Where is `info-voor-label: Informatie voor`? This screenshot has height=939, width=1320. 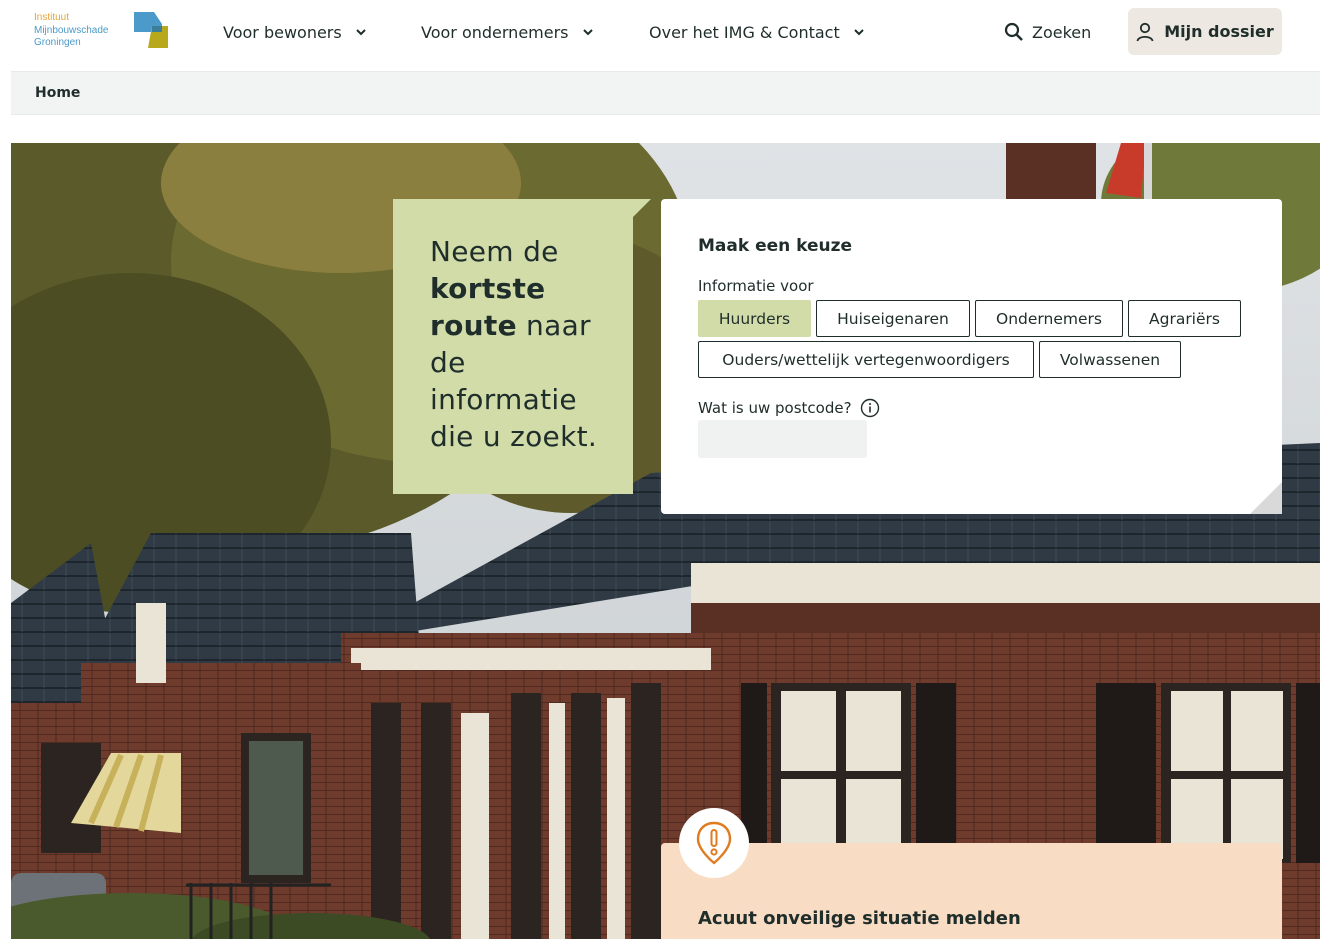 info-voor-label: Informatie voor is located at coordinates (756, 286).